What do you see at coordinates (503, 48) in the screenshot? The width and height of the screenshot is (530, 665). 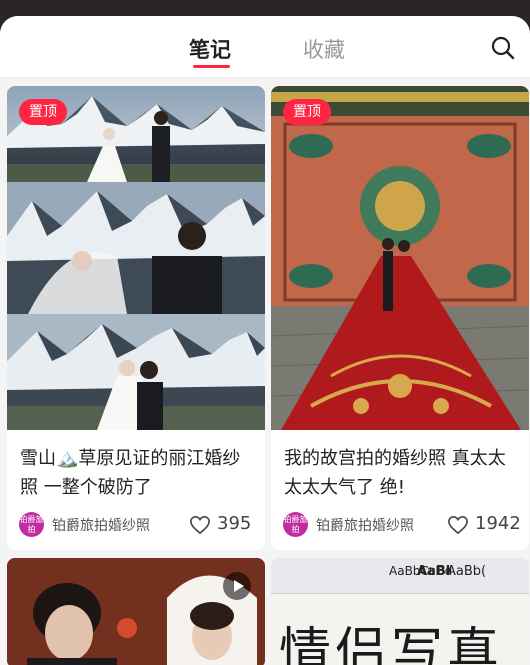 I see `search-icon` at bounding box center [503, 48].